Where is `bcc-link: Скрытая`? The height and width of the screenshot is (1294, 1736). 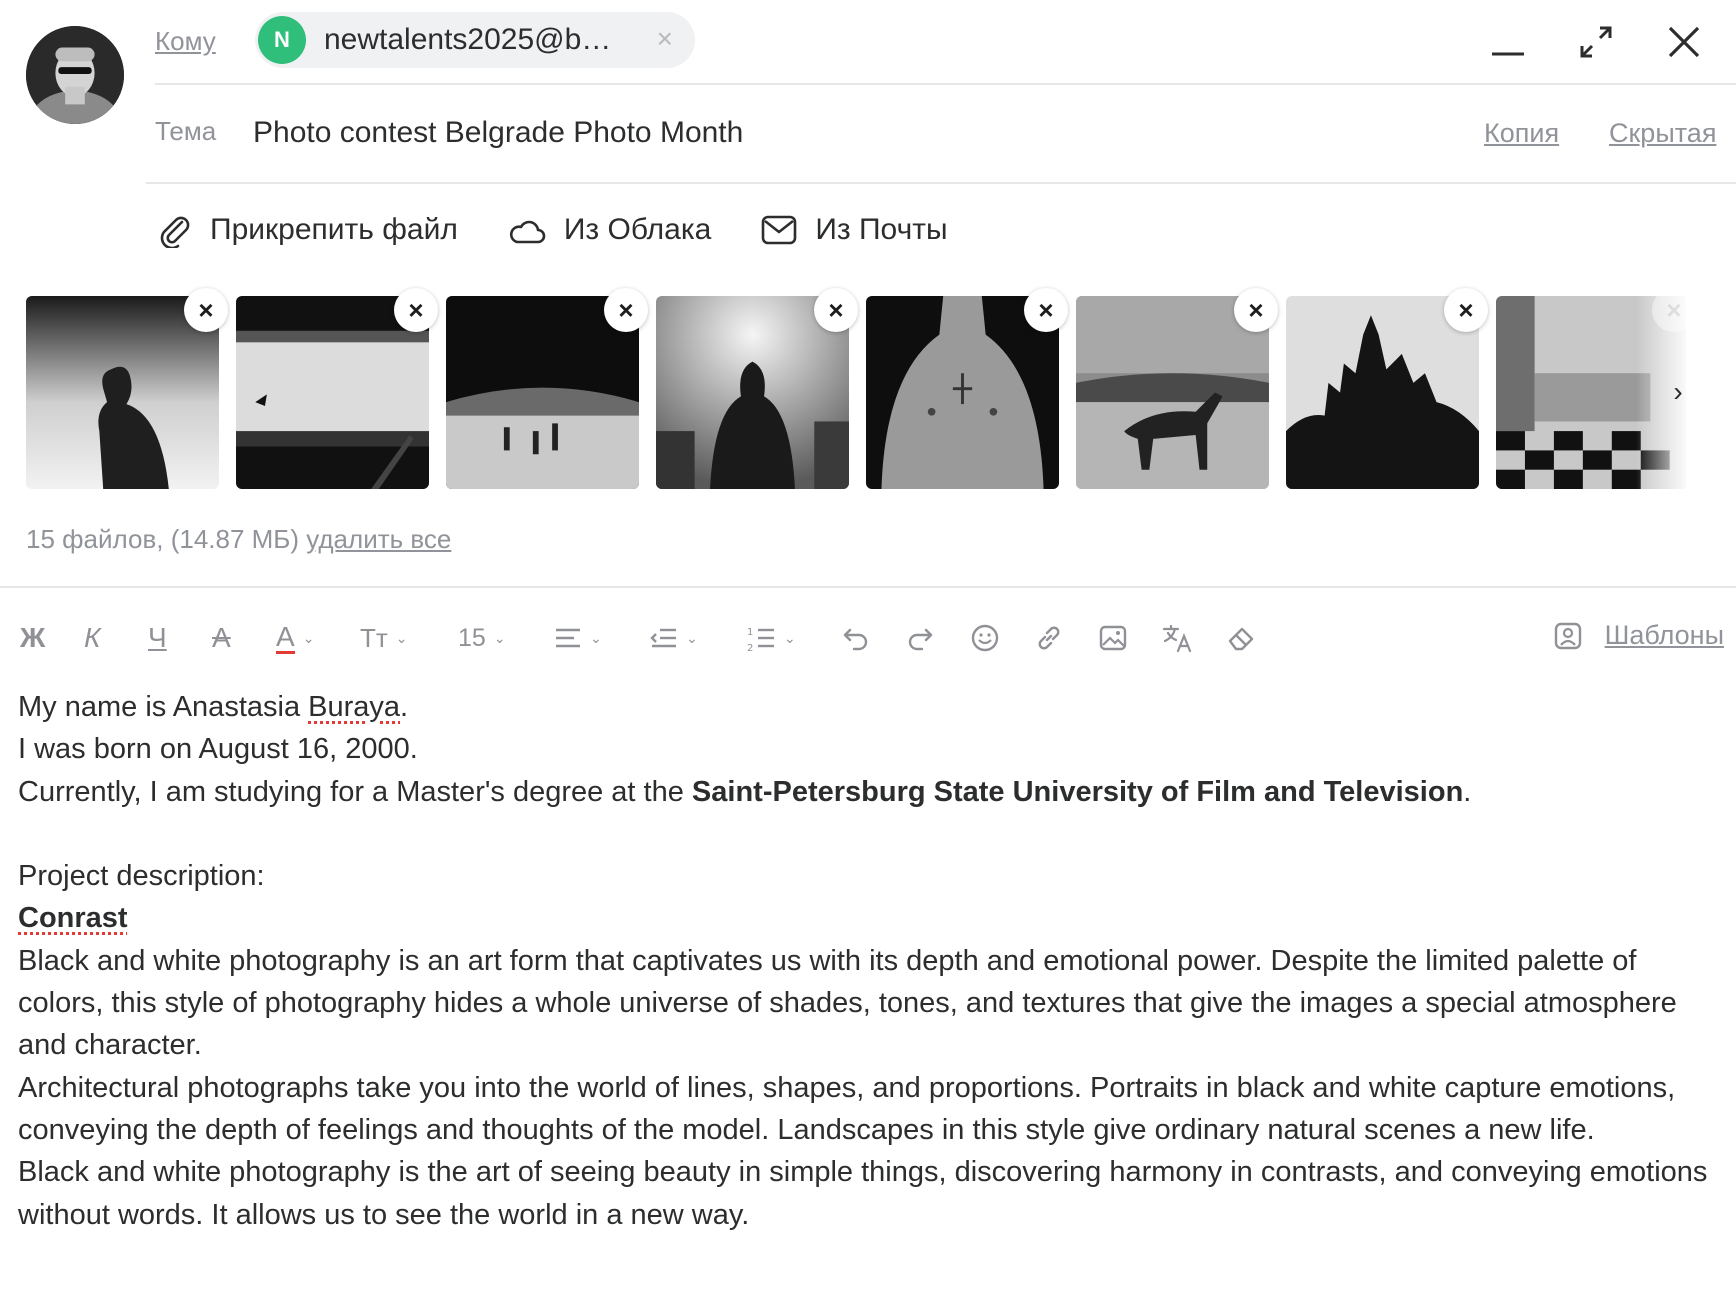 bcc-link: Скрытая is located at coordinates (1662, 133).